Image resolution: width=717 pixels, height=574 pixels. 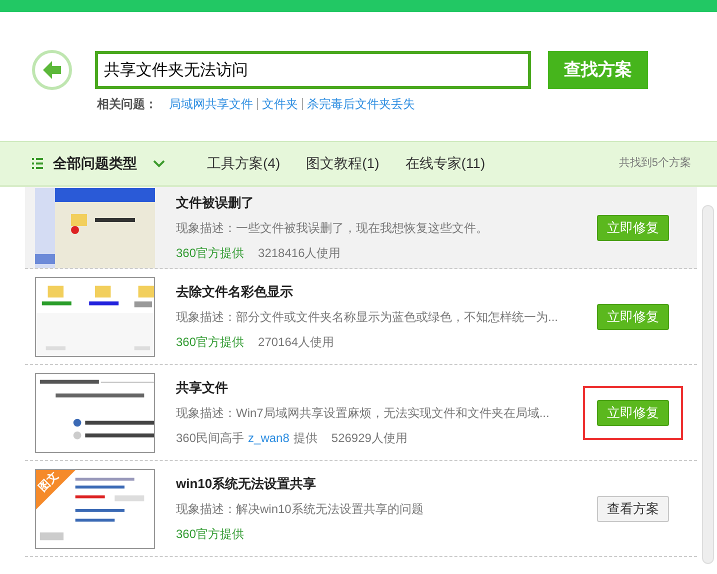 What do you see at coordinates (299, 253) in the screenshot?
I see `usage-count: 3218416人使用` at bounding box center [299, 253].